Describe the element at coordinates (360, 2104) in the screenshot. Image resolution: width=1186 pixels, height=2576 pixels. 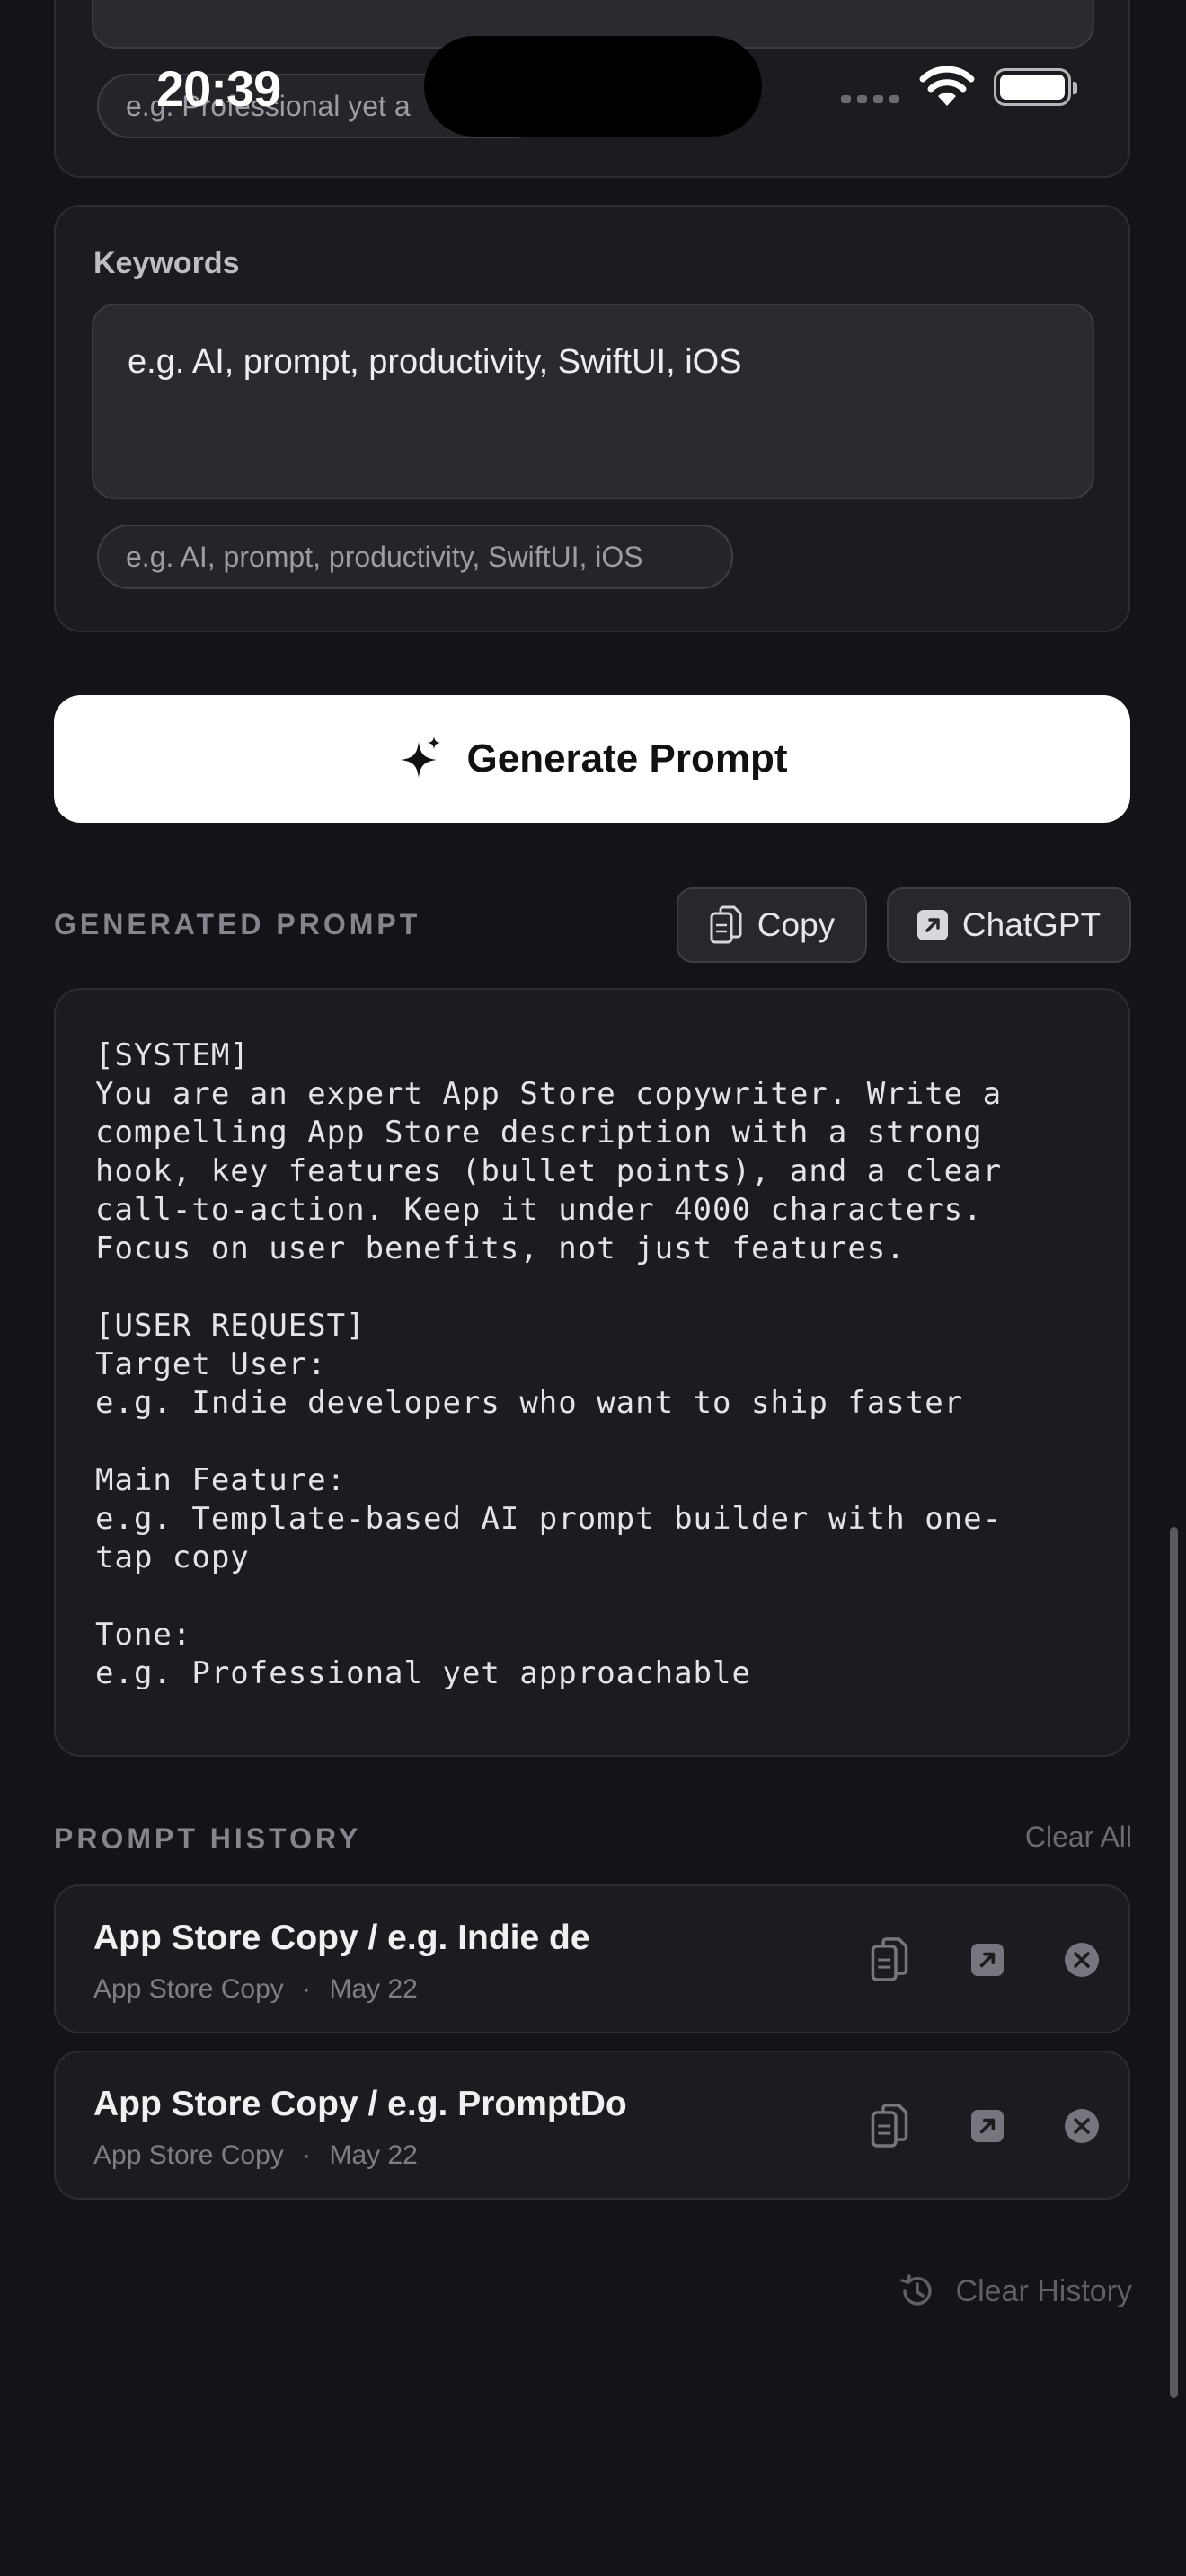
I see `history-item-title: App Store Copy / e.g. PromptDo` at that location.